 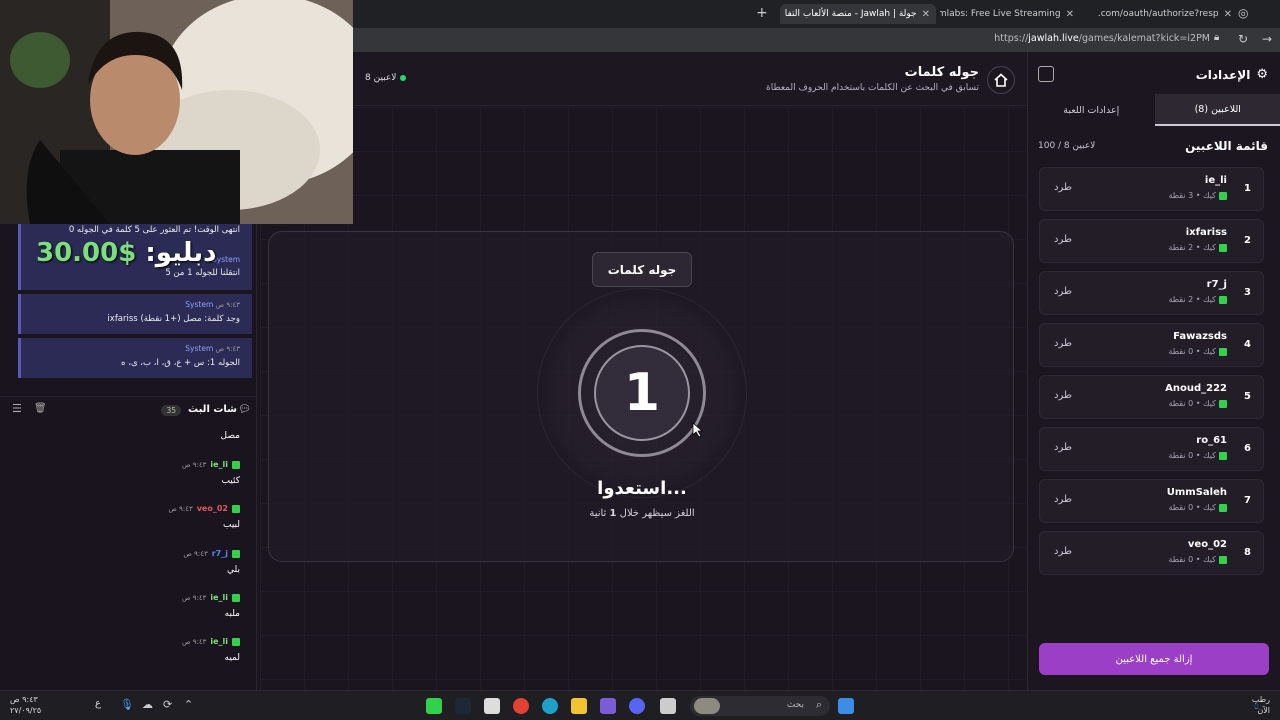 I want to click on globe-icon: ◎, so click(x=1243, y=13).